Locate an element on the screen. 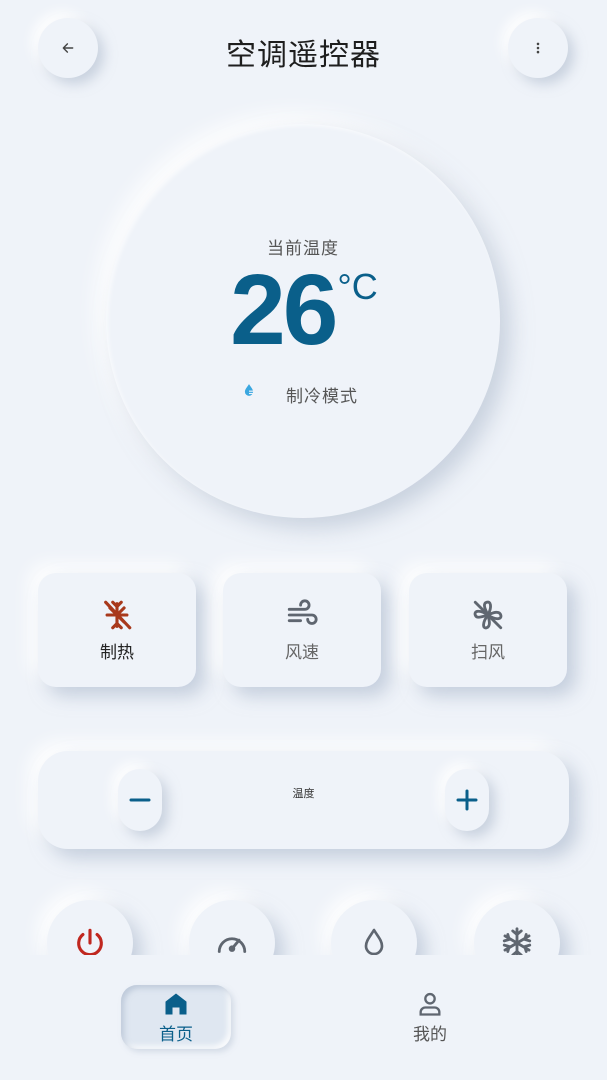  fan-off-icon is located at coordinates (488, 614).